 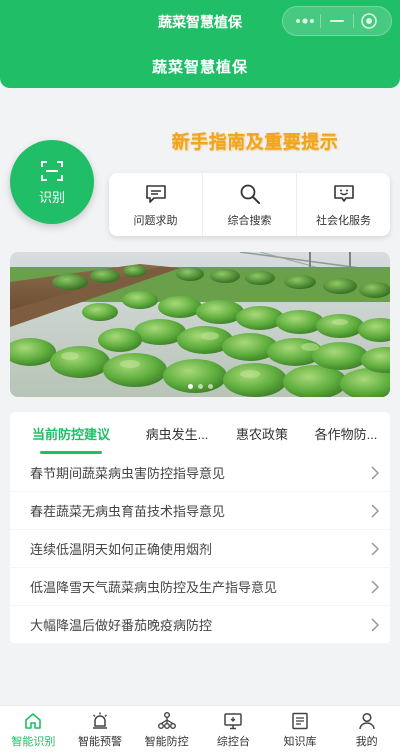 What do you see at coordinates (300, 741) in the screenshot?
I see `nav-label: 知识库` at bounding box center [300, 741].